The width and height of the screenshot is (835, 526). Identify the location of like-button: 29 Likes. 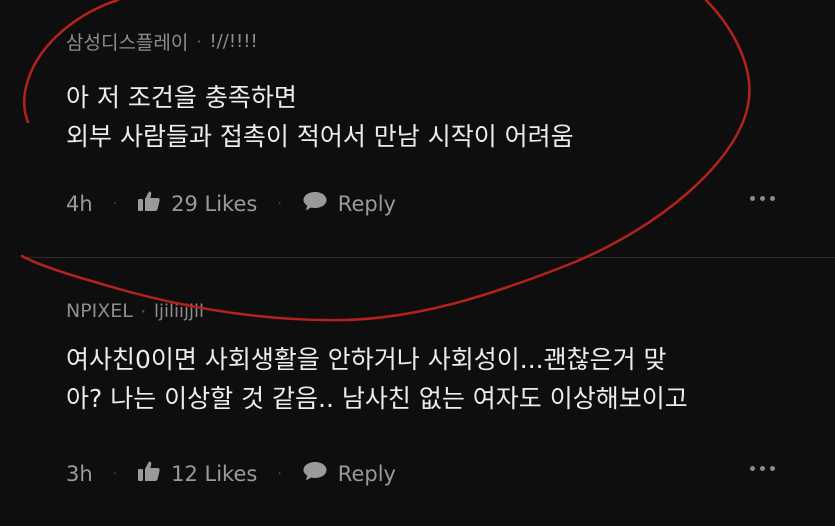
(197, 203).